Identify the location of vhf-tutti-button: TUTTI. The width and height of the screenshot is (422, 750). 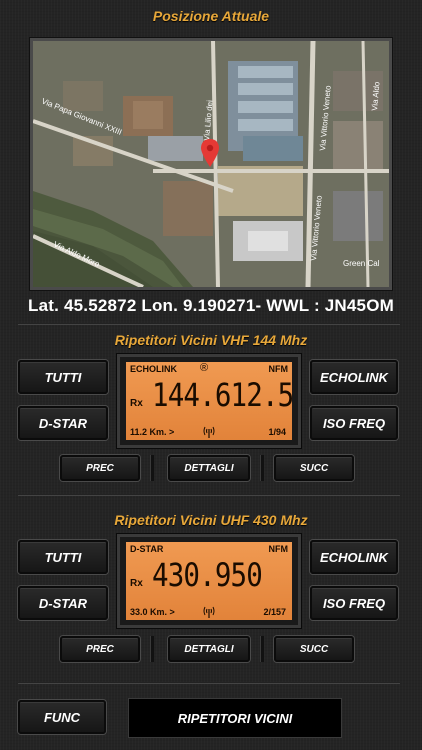
(63, 377).